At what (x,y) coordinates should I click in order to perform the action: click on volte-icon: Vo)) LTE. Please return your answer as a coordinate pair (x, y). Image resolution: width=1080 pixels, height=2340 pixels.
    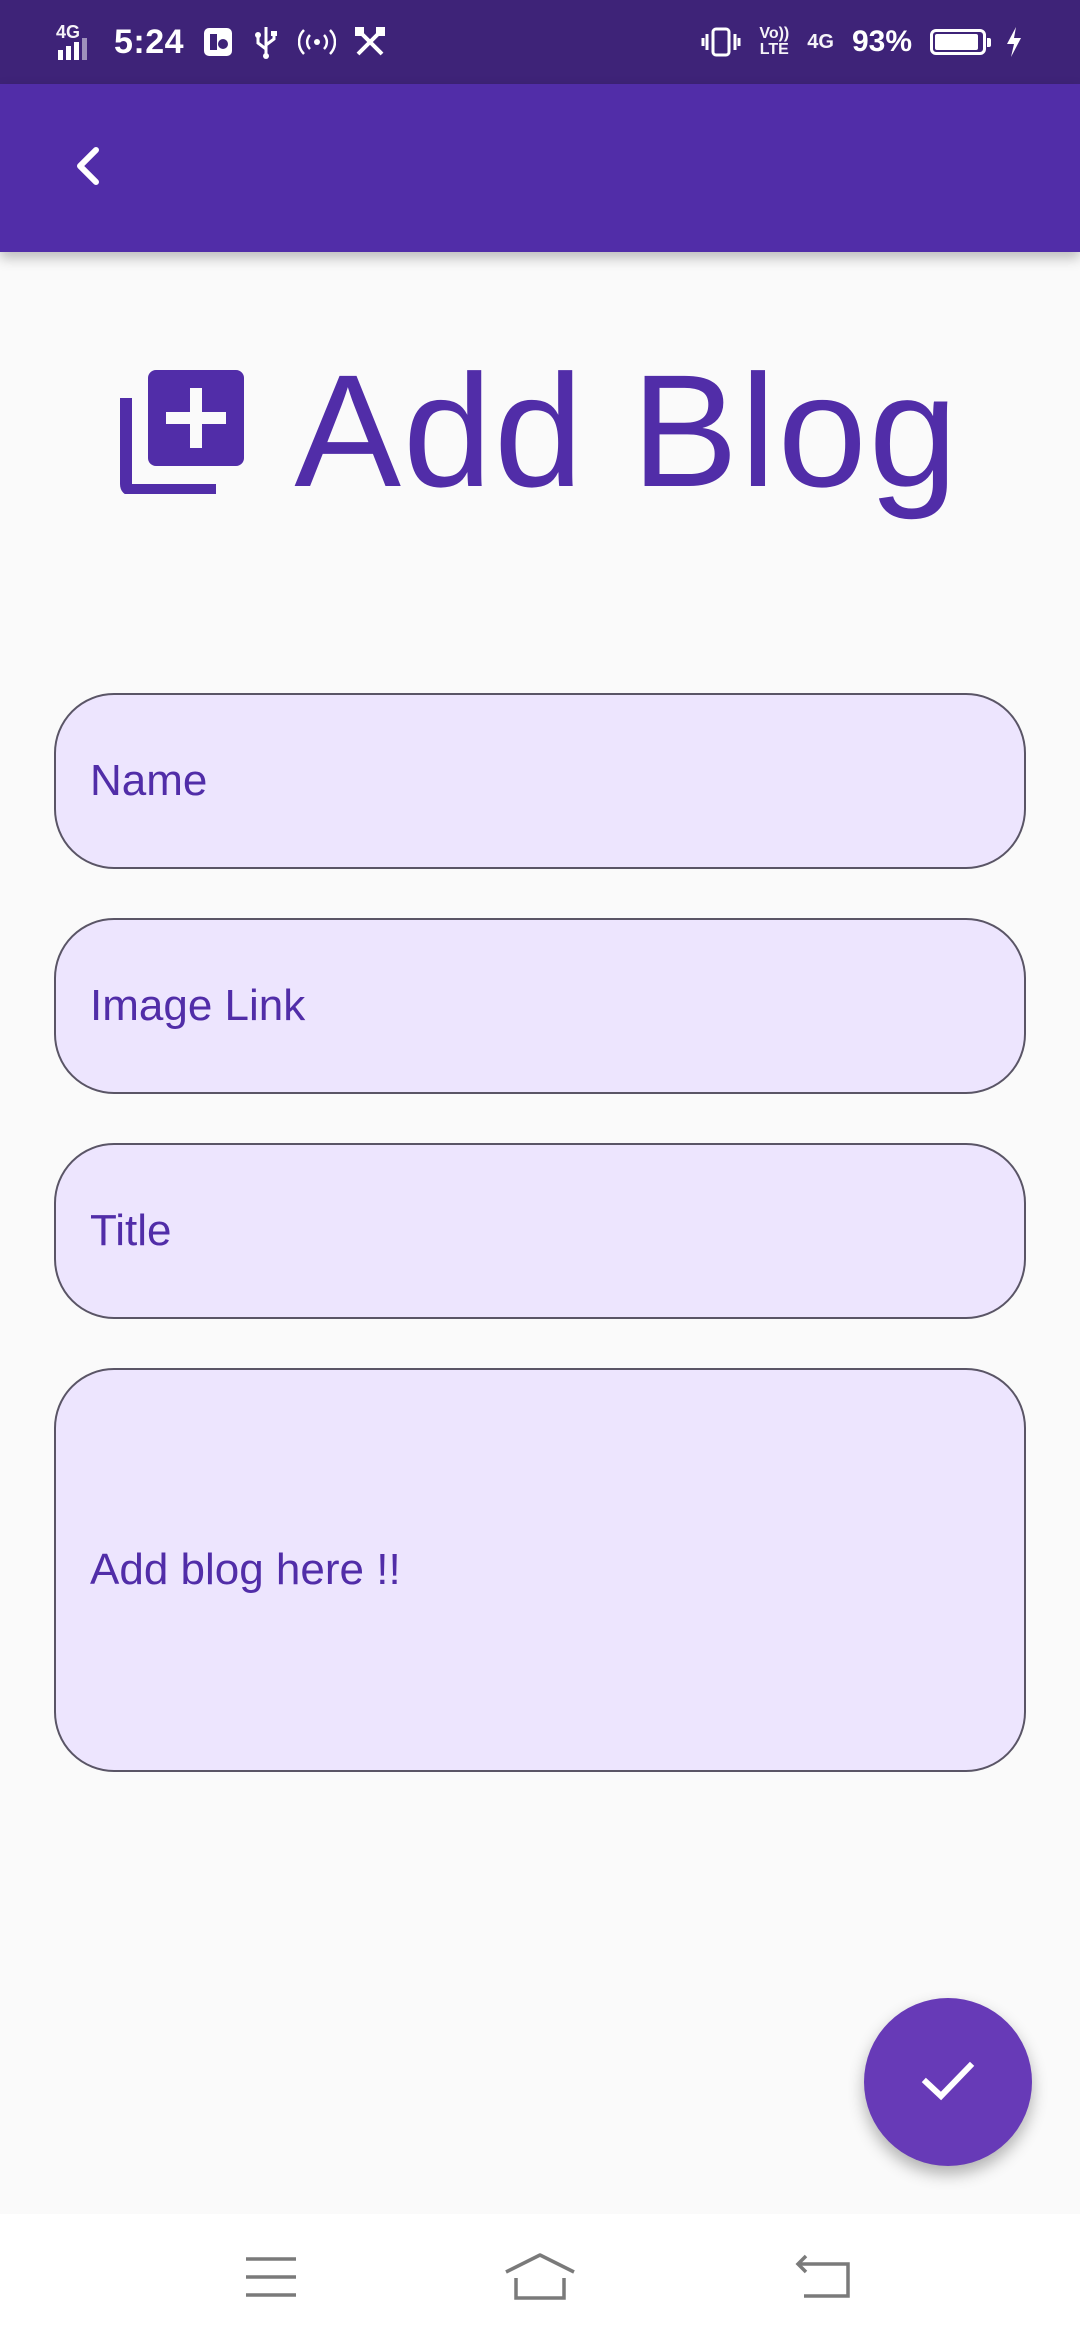
    Looking at the image, I should click on (774, 42).